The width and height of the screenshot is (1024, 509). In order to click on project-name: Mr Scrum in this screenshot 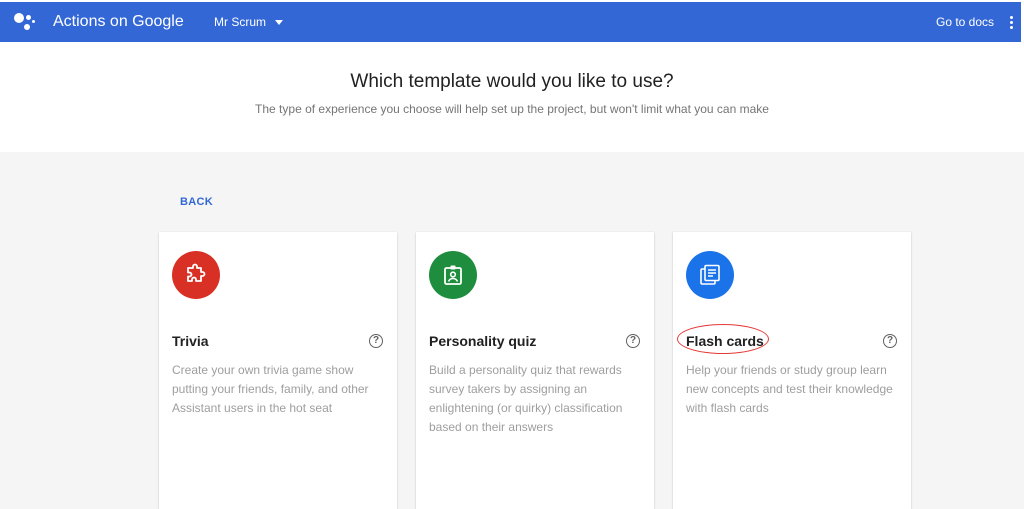, I will do `click(240, 22)`.